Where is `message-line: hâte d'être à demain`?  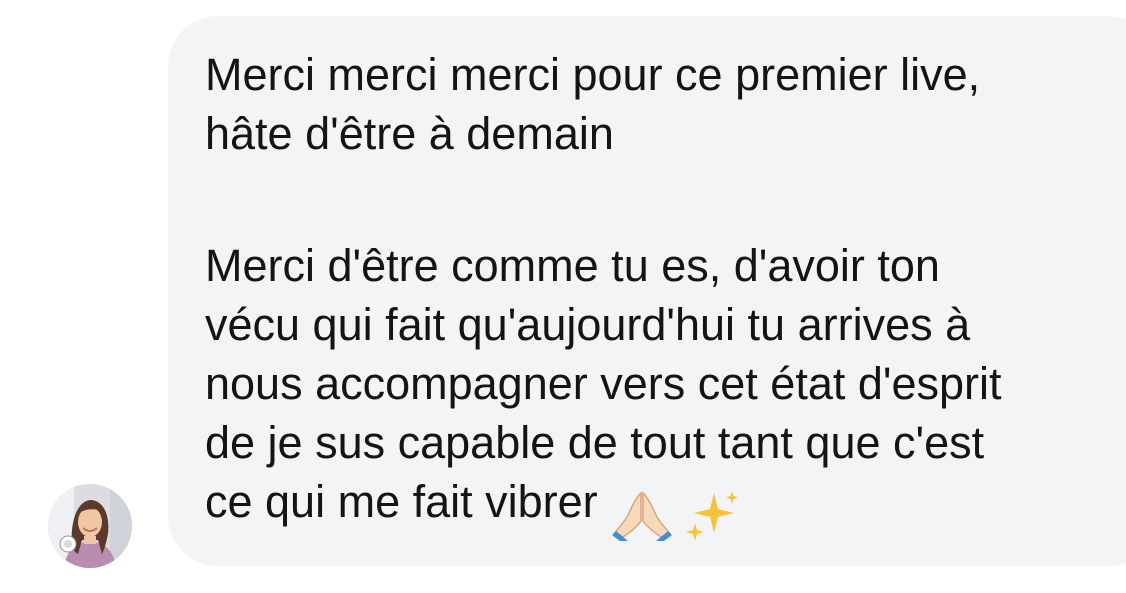 message-line: hâte d'être à demain is located at coordinates (409, 133).